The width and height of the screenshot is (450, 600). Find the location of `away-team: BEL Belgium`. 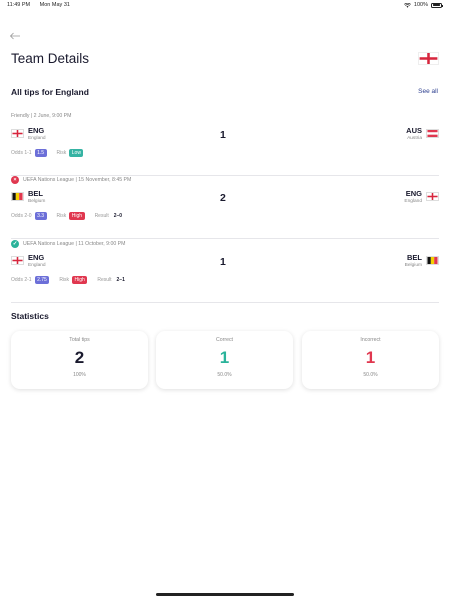

away-team: BEL Belgium is located at coordinates (422, 260).